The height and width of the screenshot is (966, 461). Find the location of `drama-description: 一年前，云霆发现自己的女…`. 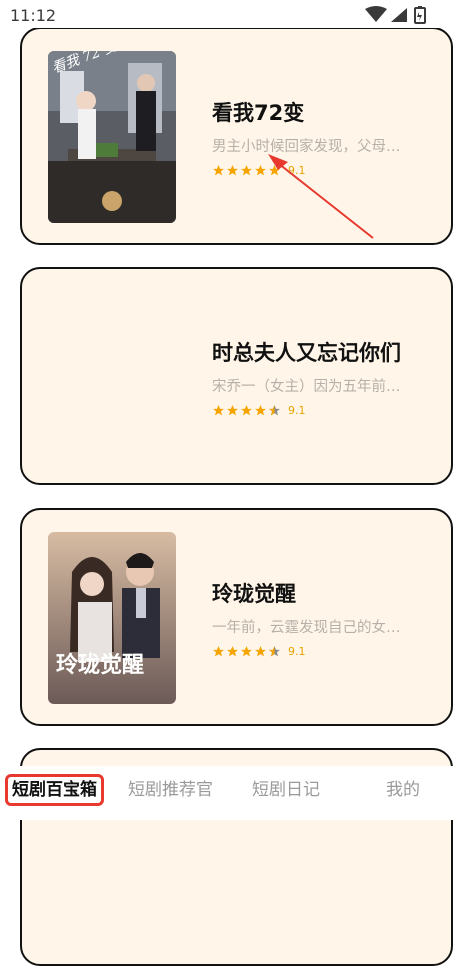

drama-description: 一年前，云霆发现自己的女… is located at coordinates (306, 628).